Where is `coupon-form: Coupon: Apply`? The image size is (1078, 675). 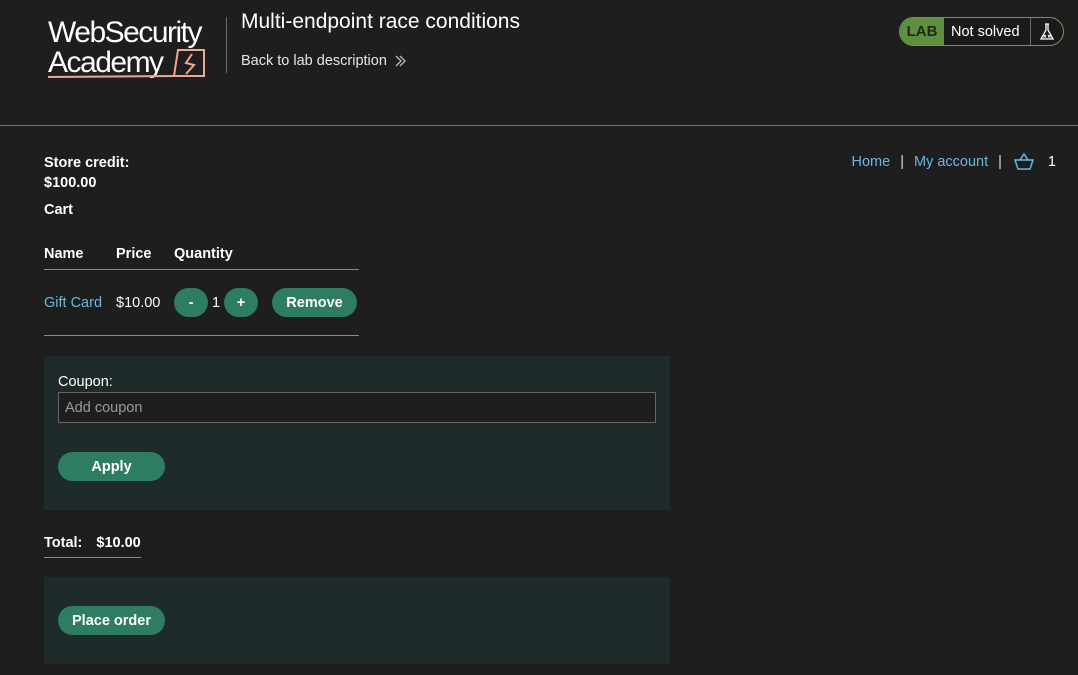
coupon-form: Coupon: Apply is located at coordinates (357, 433).